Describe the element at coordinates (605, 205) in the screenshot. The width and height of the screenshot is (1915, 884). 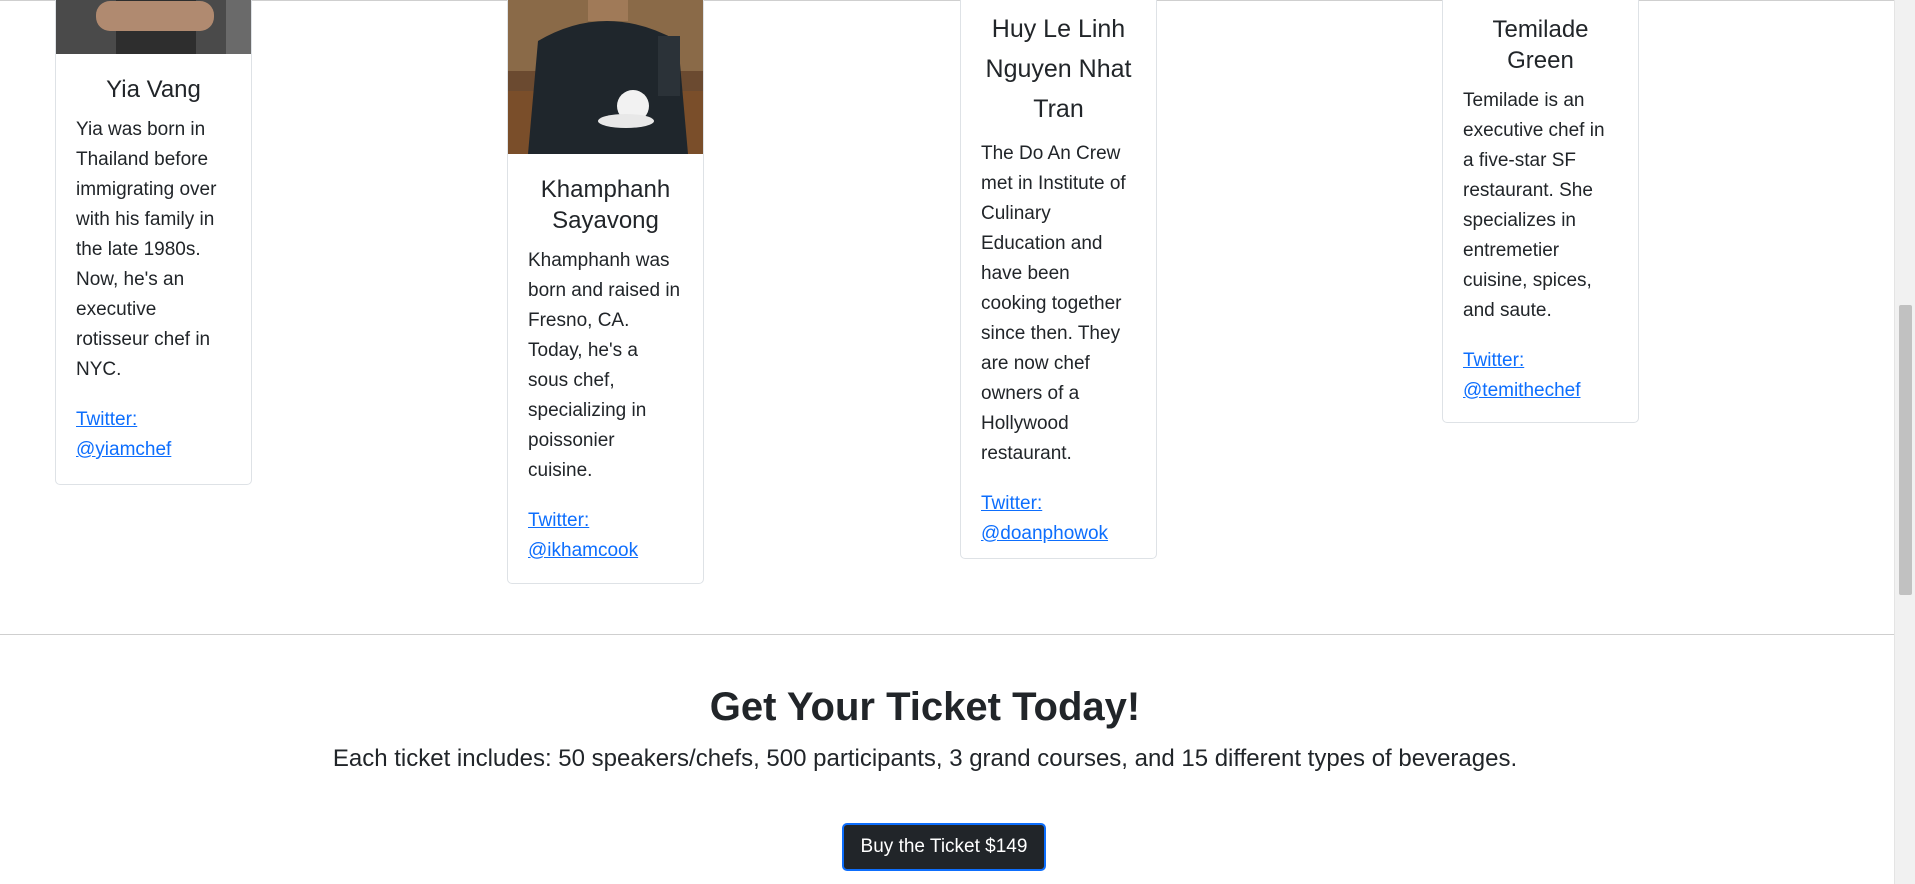
I see `speaker-name: Khamphanh Sayavong` at that location.